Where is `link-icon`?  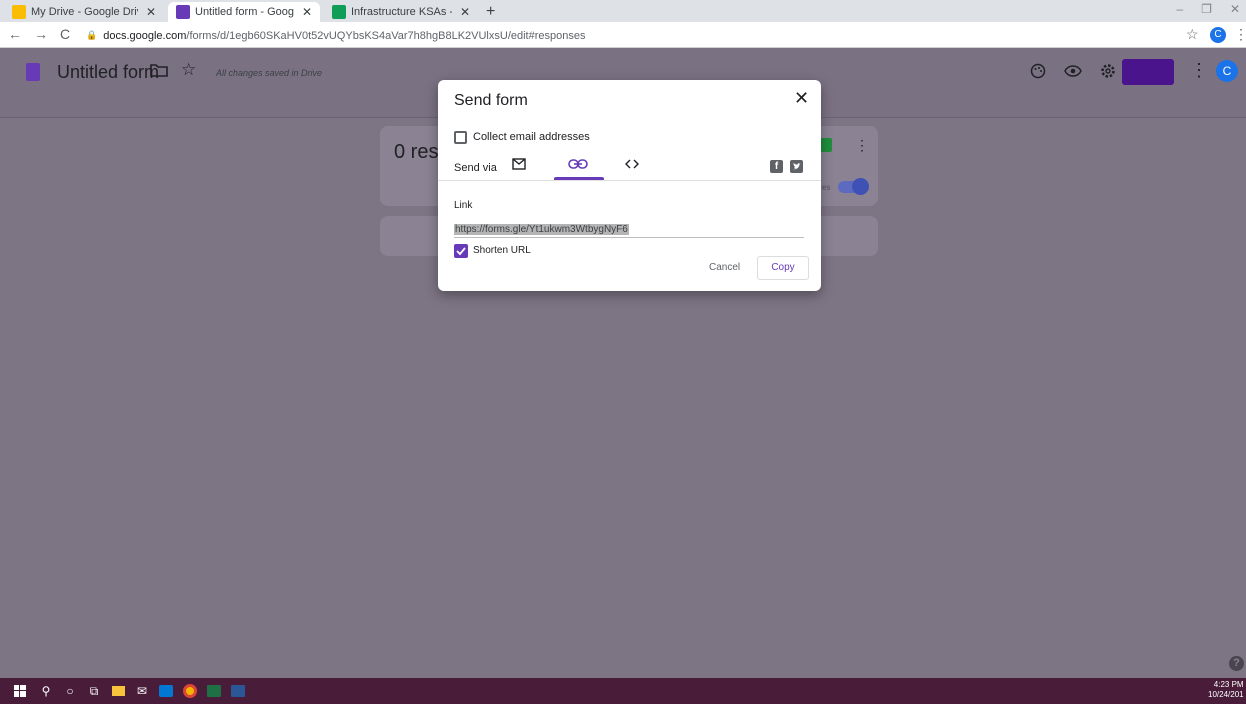 link-icon is located at coordinates (578, 164).